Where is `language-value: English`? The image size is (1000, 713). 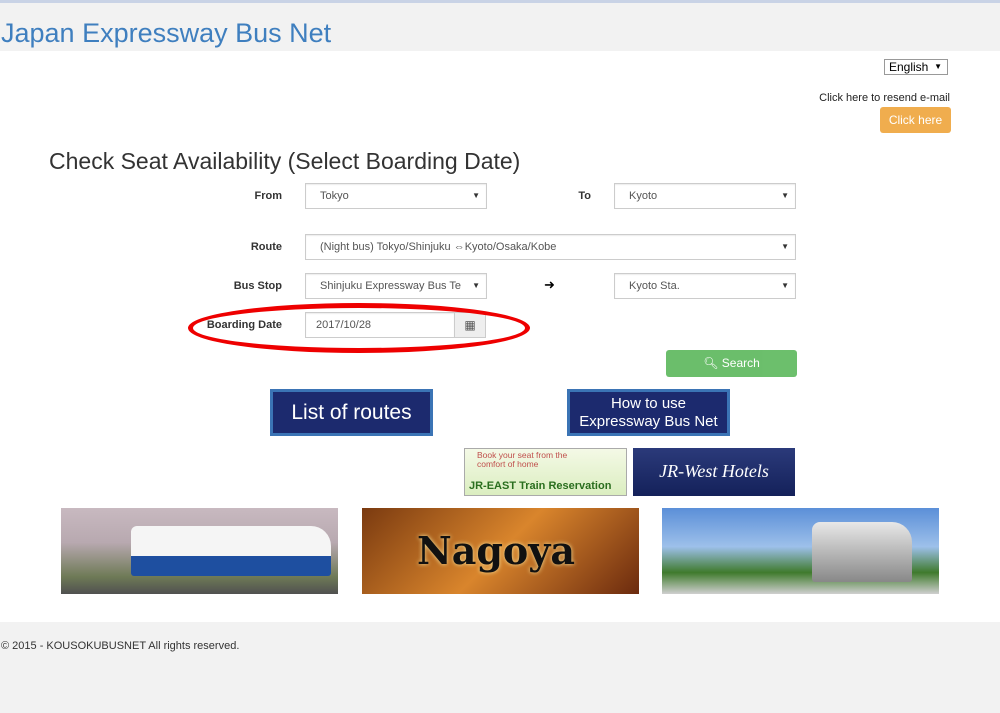 language-value: English is located at coordinates (909, 67).